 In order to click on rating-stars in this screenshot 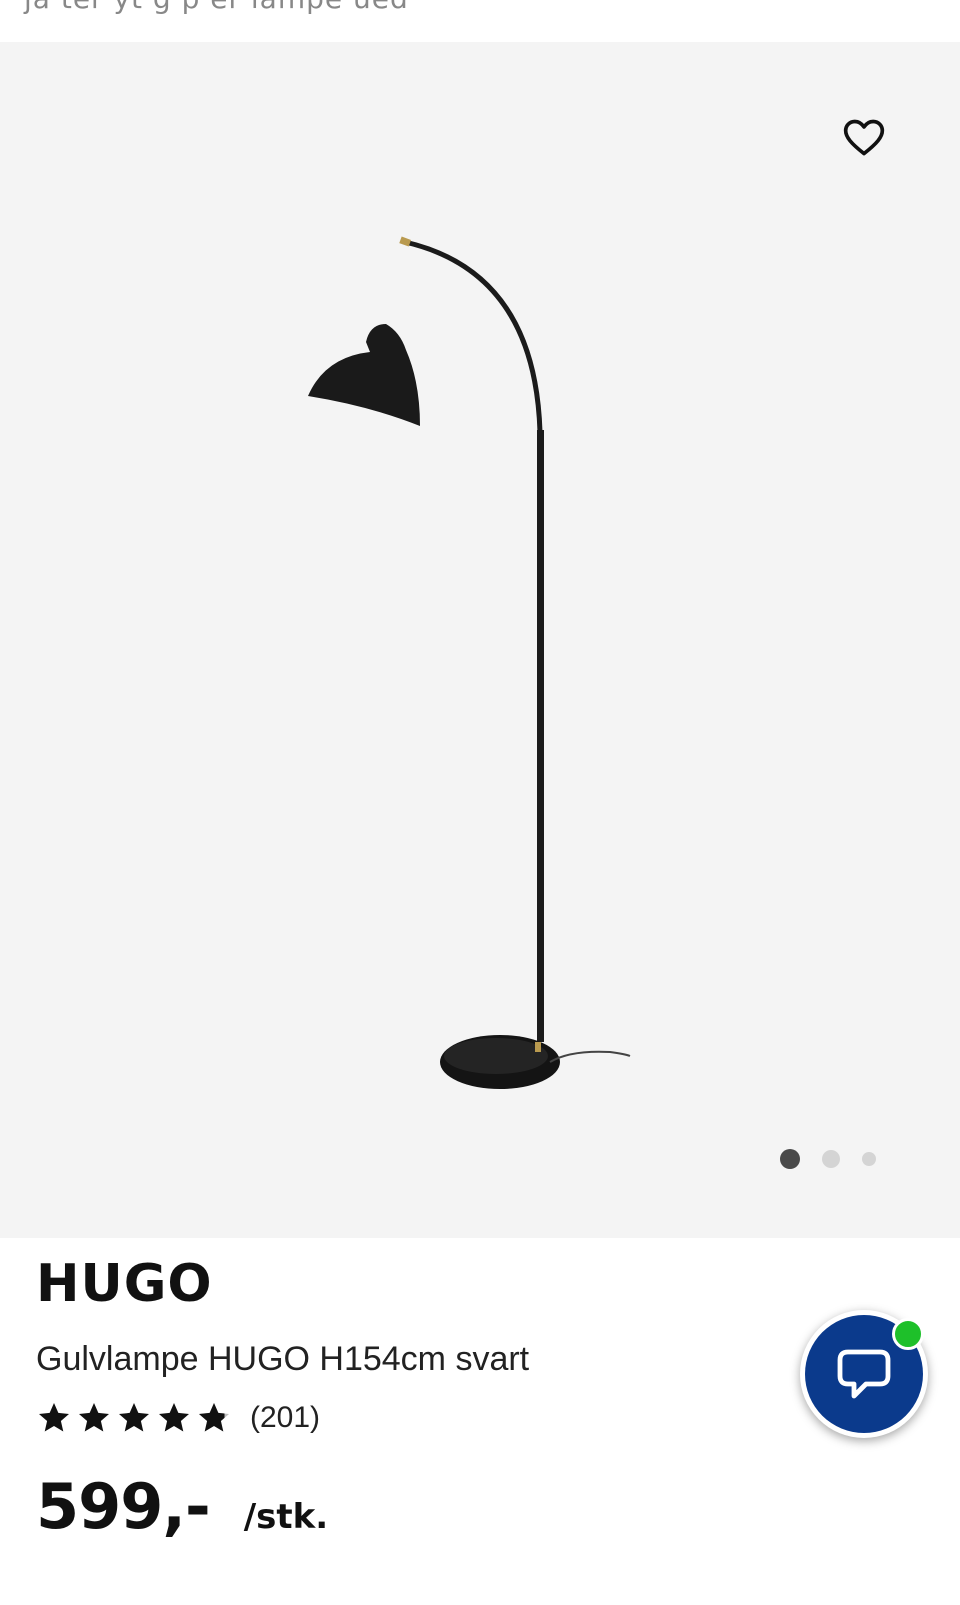, I will do `click(136, 1418)`.